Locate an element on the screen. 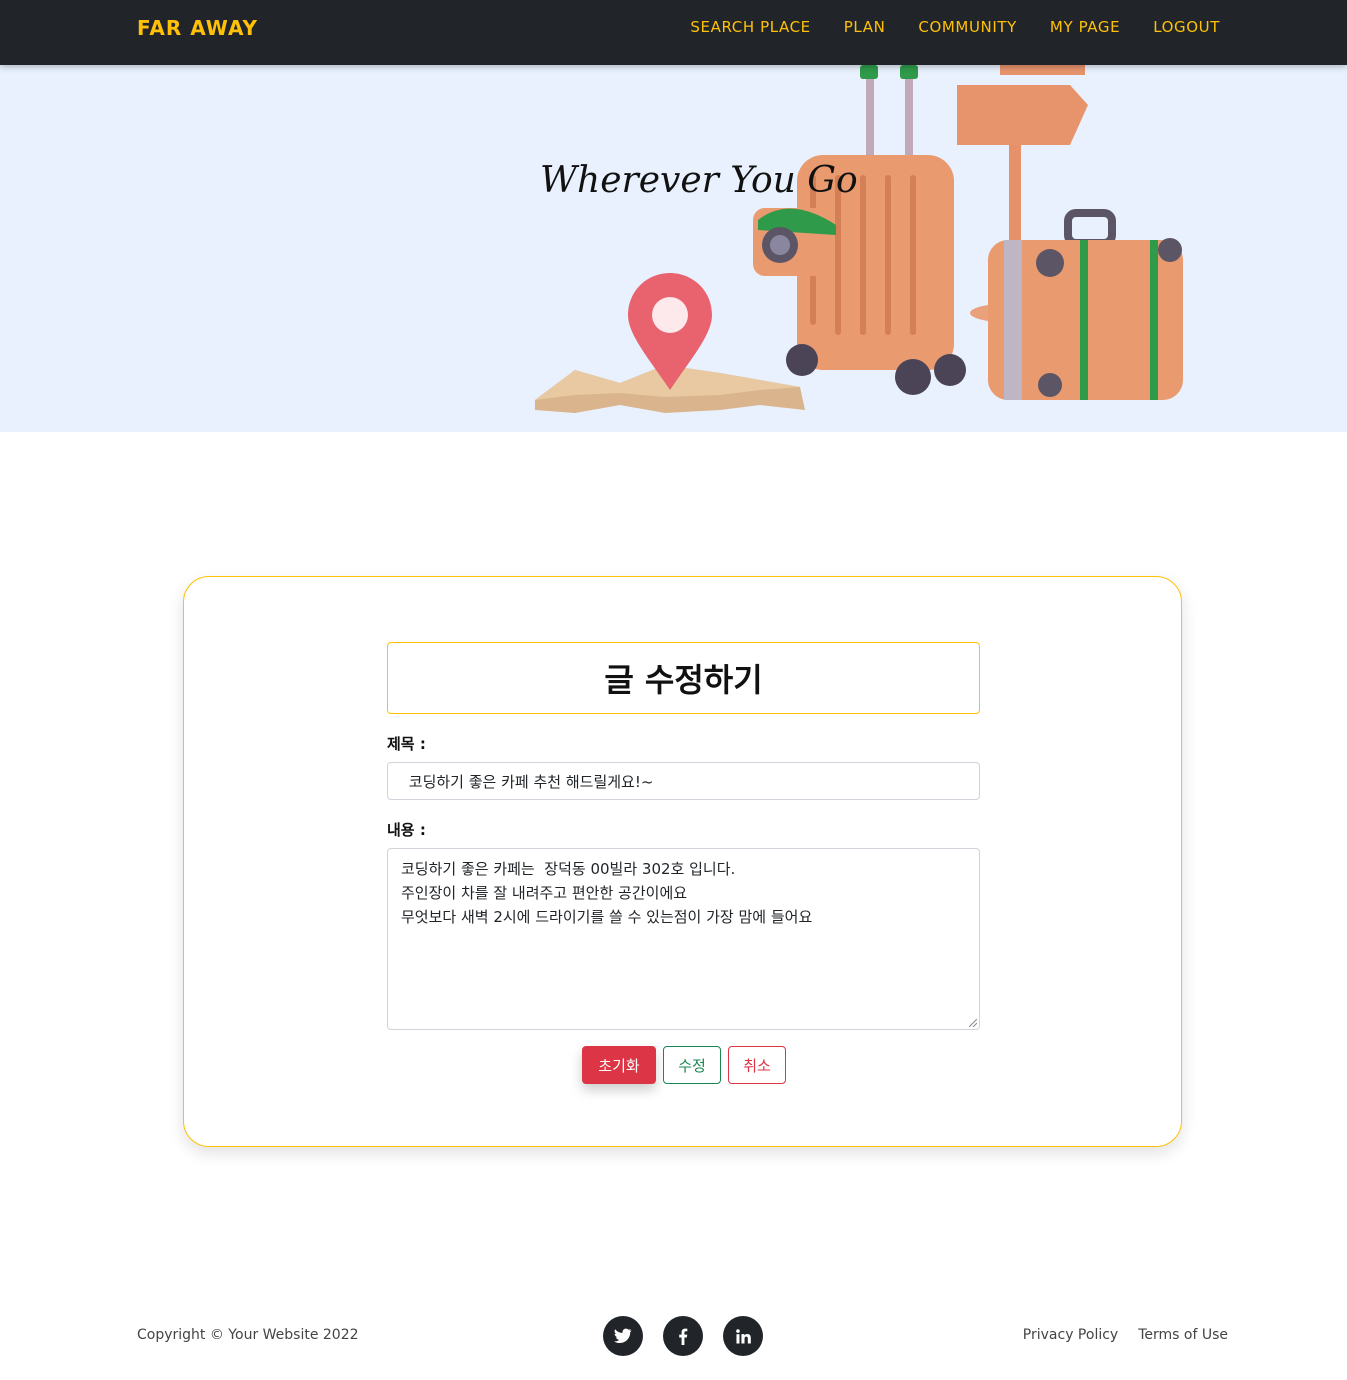  form-heading: 글 수정하기 is located at coordinates (683, 680).